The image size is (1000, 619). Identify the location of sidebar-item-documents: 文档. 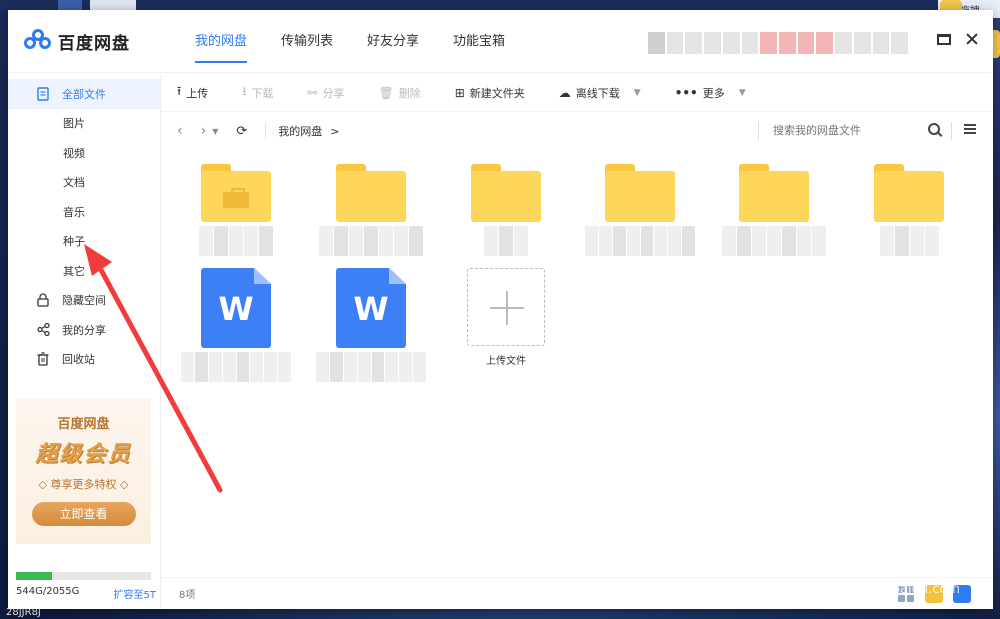
(84, 183).